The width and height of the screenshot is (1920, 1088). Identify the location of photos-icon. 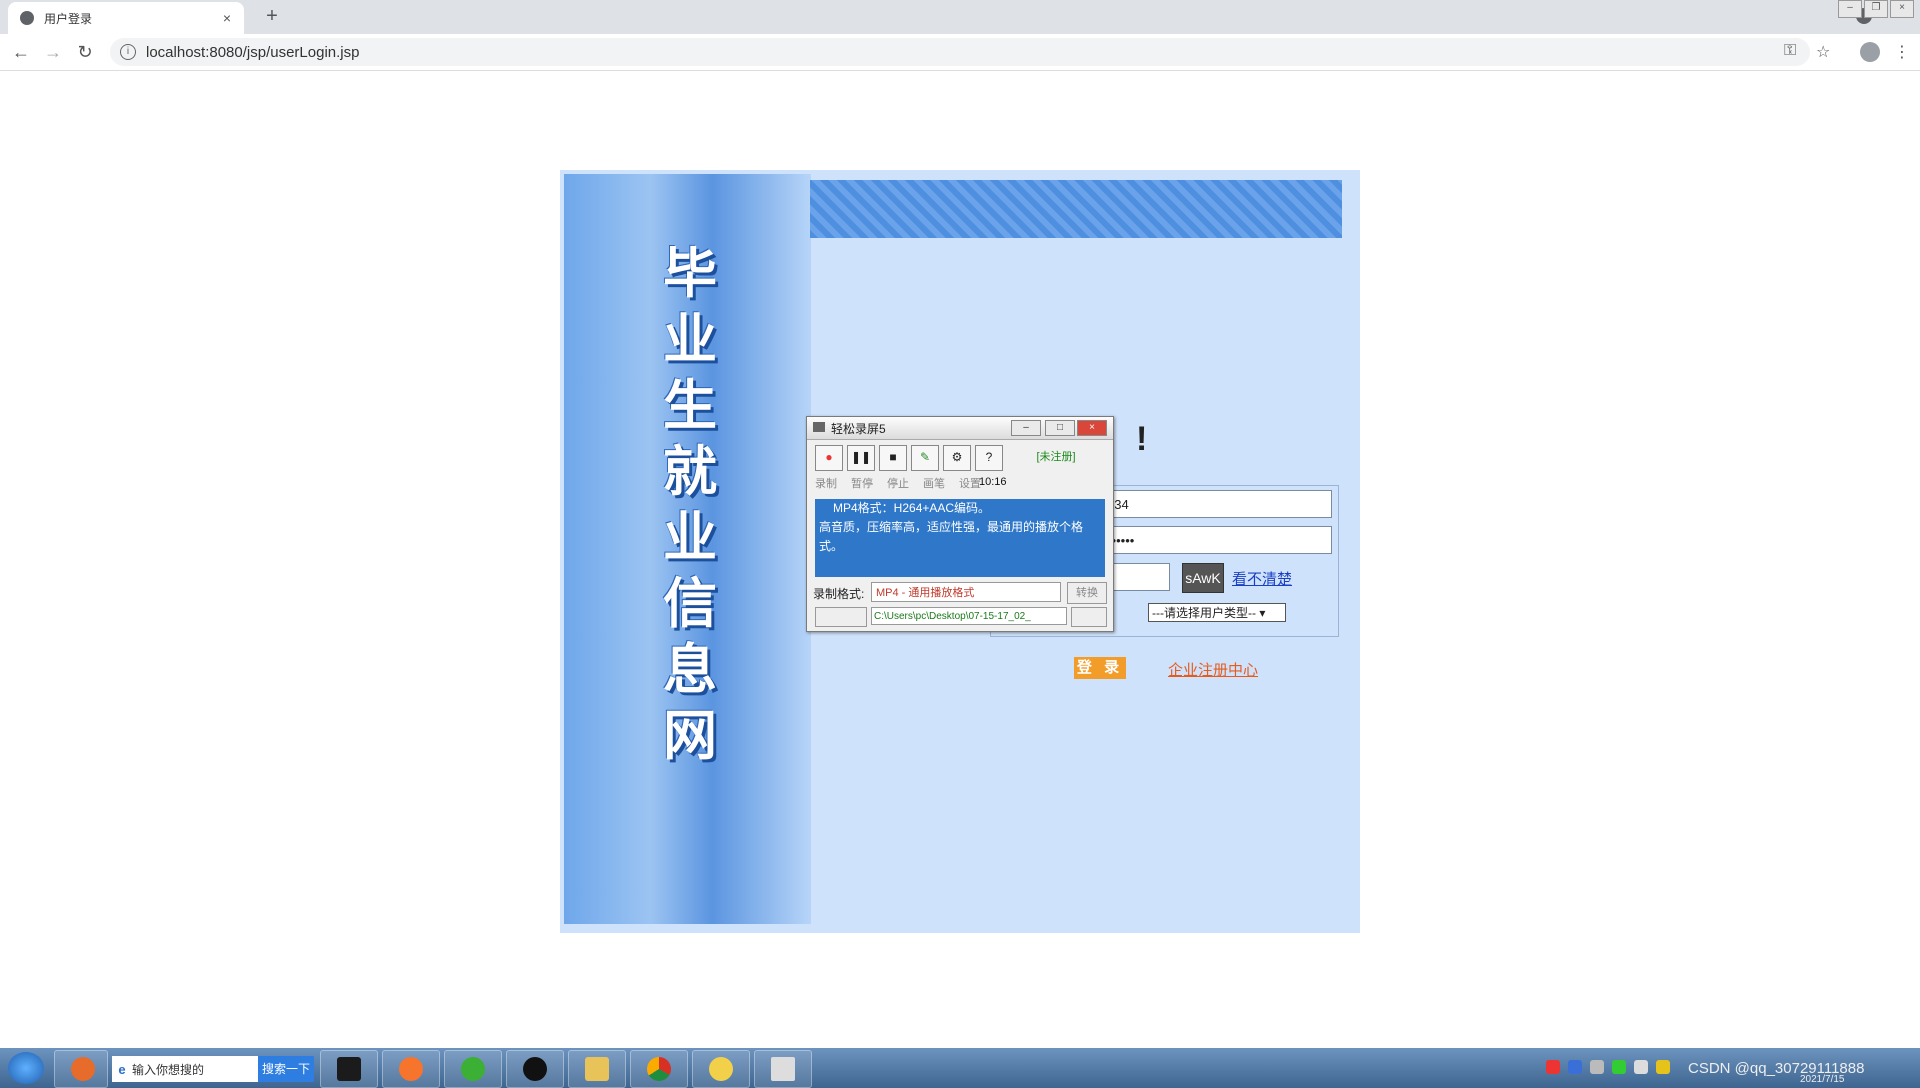
(83, 1069).